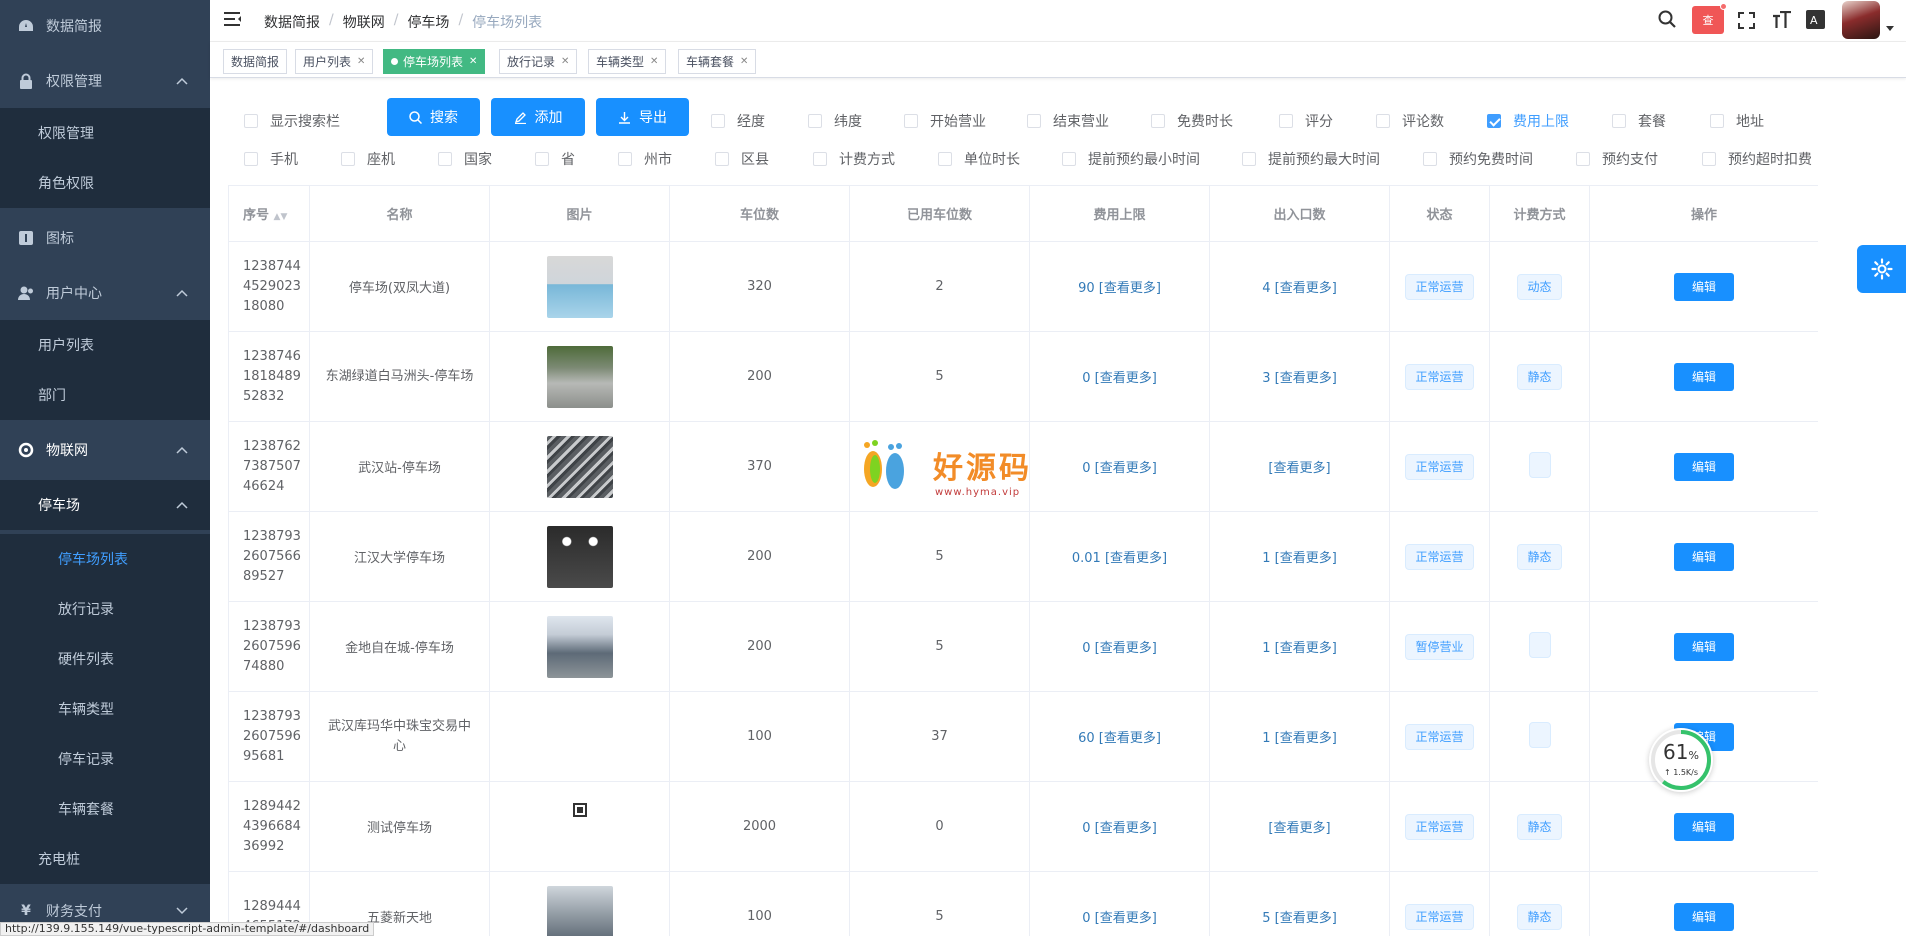 The image size is (1906, 936). What do you see at coordinates (1119, 288) in the screenshot?
I see `view-more-link: 90 [查看更多]` at bounding box center [1119, 288].